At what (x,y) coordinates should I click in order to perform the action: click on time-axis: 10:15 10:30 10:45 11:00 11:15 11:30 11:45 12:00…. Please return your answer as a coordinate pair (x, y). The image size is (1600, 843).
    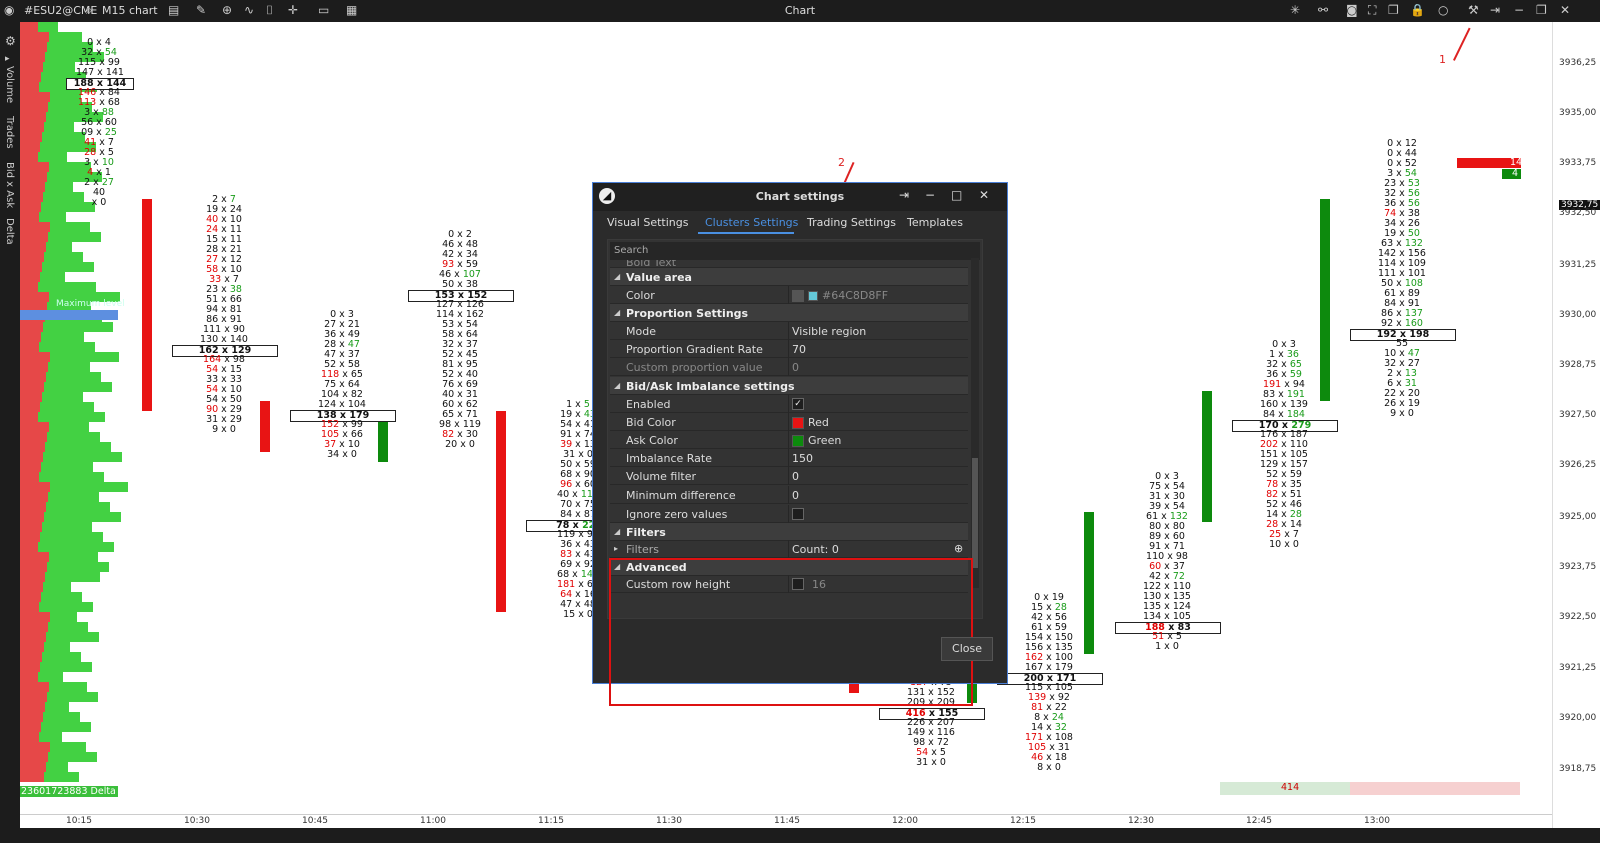
    Looking at the image, I should click on (786, 821).